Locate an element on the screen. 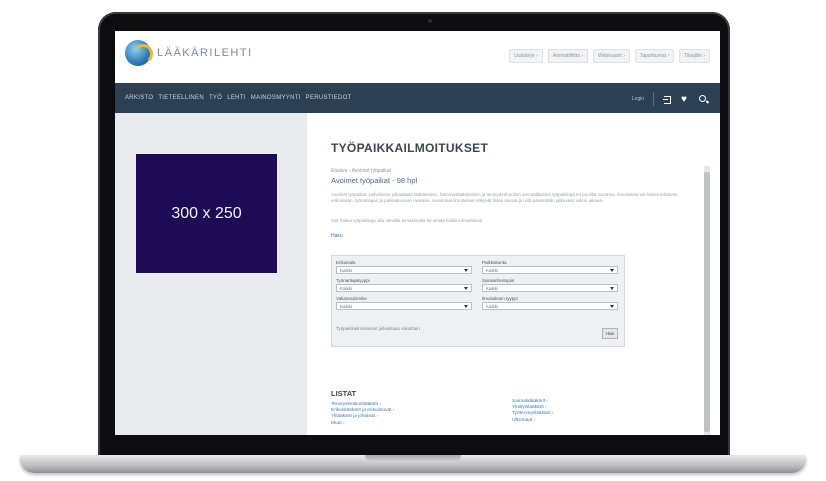  main-nav-item: MAINOSMYYNTI is located at coordinates (276, 98).